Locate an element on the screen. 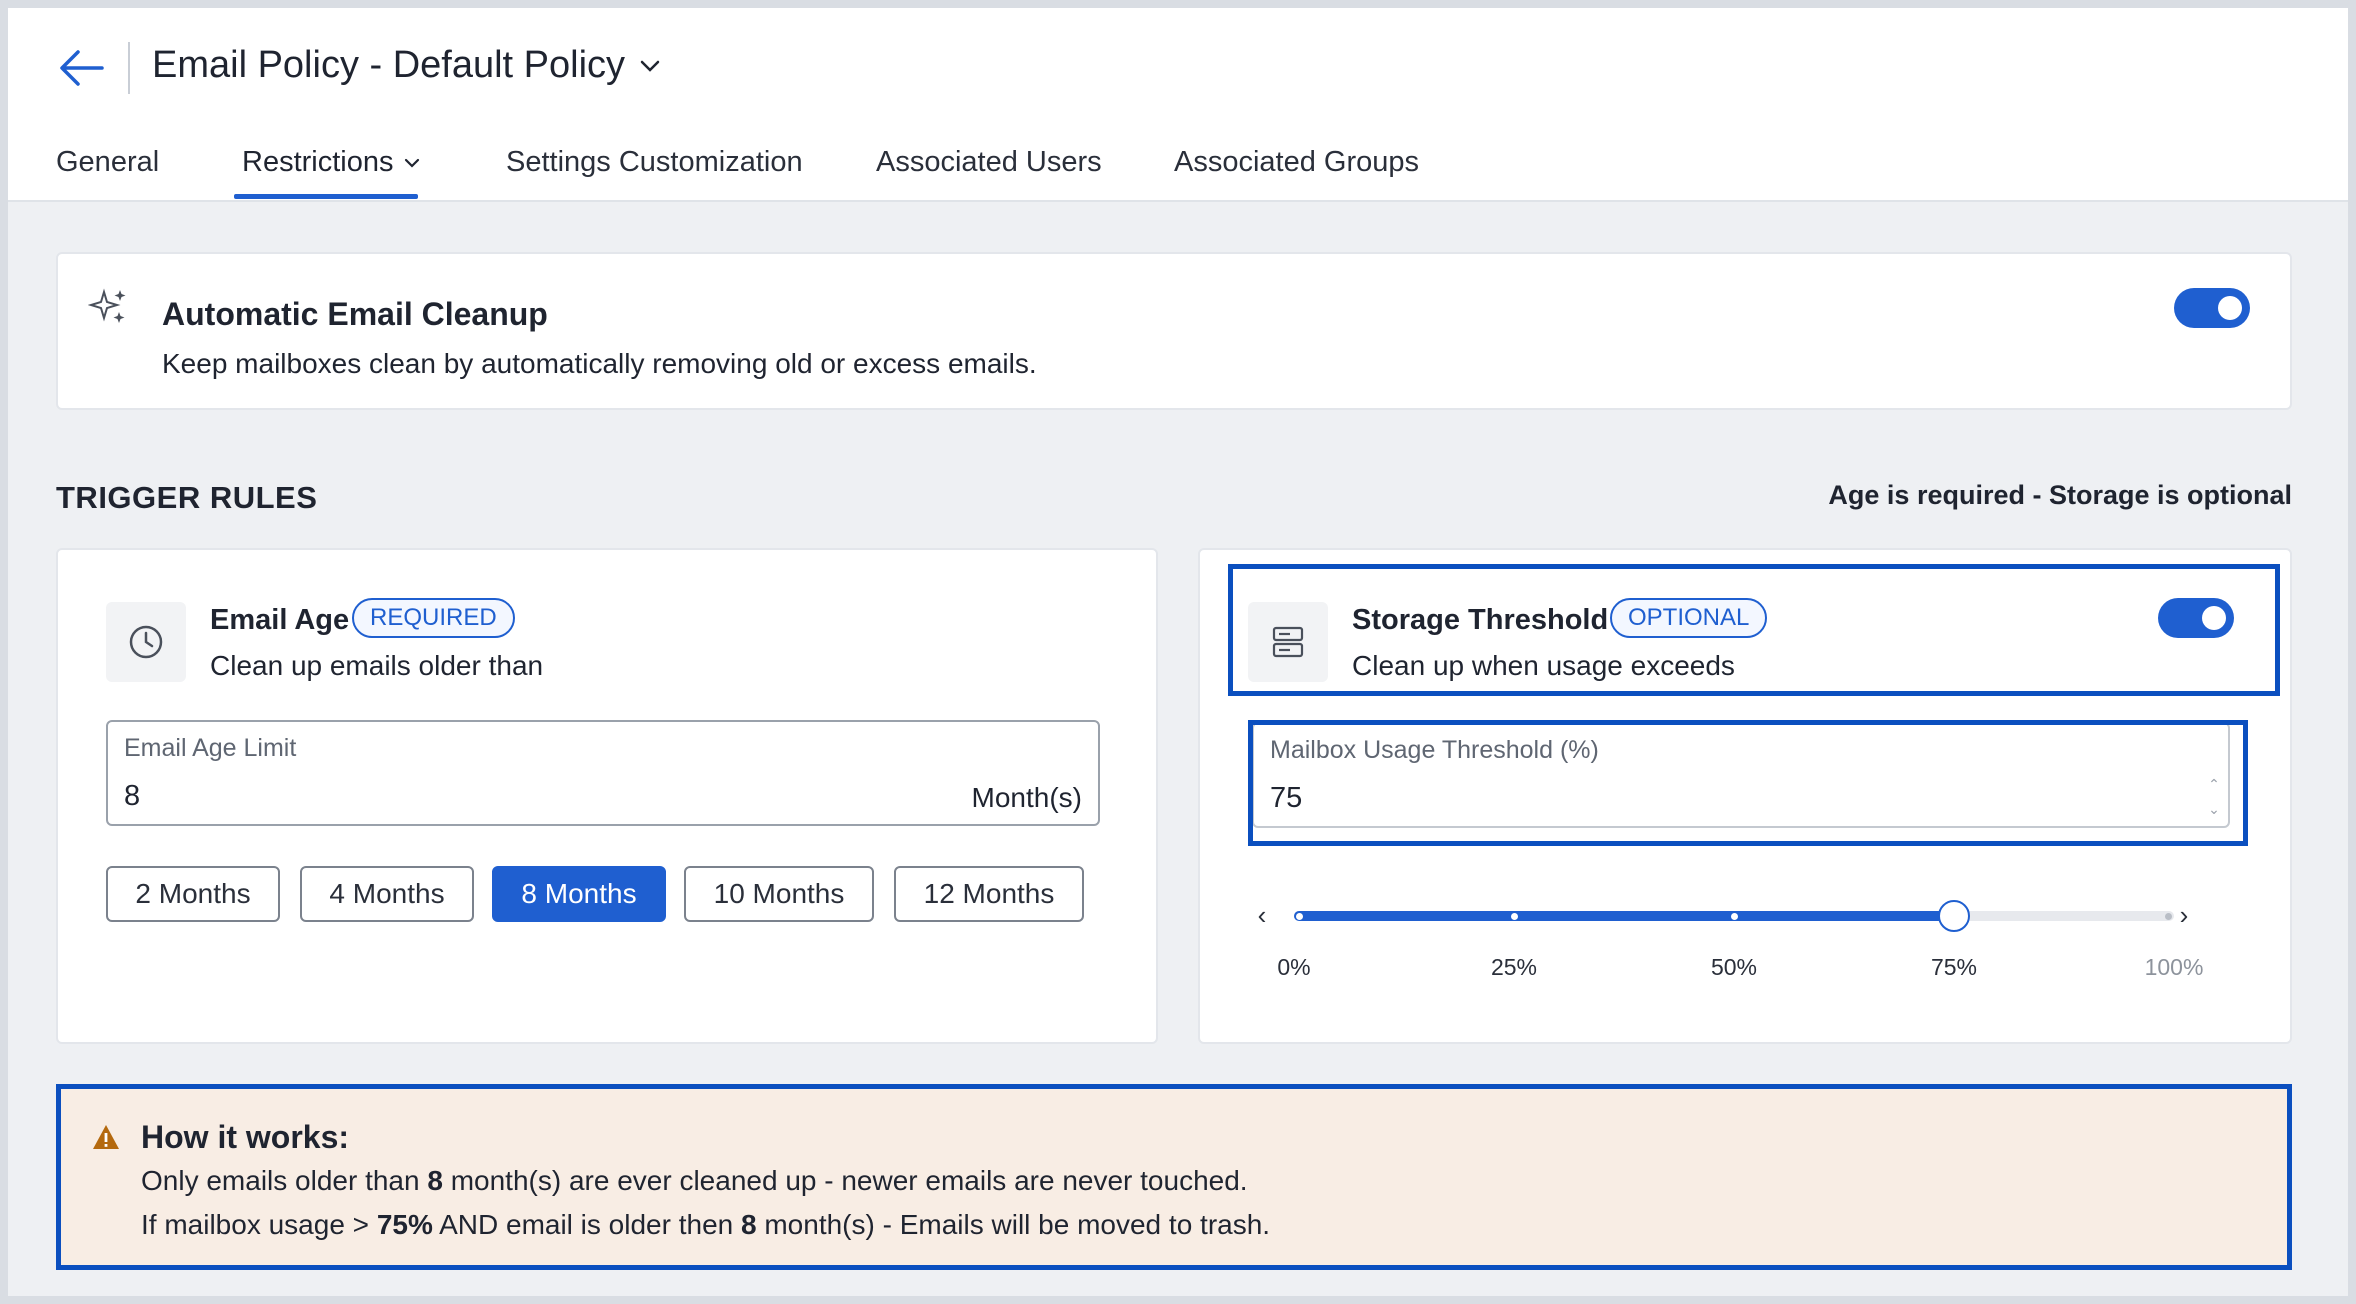 The width and height of the screenshot is (2356, 1304). cleanup-title: Automatic Email Cleanup is located at coordinates (355, 314).